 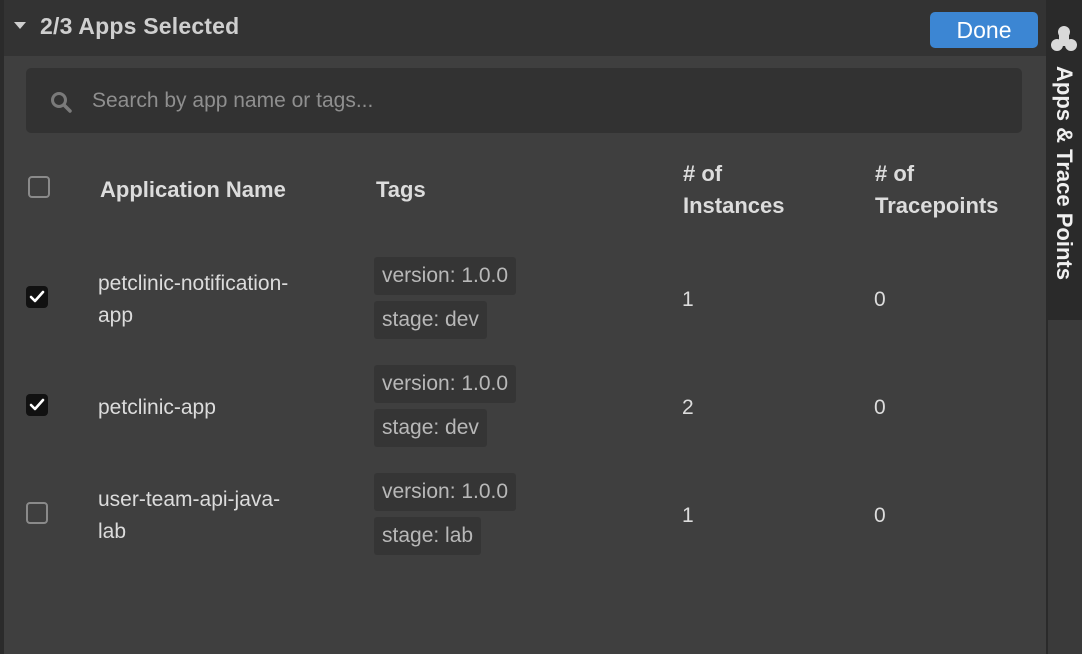 What do you see at coordinates (116, 315) in the screenshot?
I see `application-name-line2: app` at bounding box center [116, 315].